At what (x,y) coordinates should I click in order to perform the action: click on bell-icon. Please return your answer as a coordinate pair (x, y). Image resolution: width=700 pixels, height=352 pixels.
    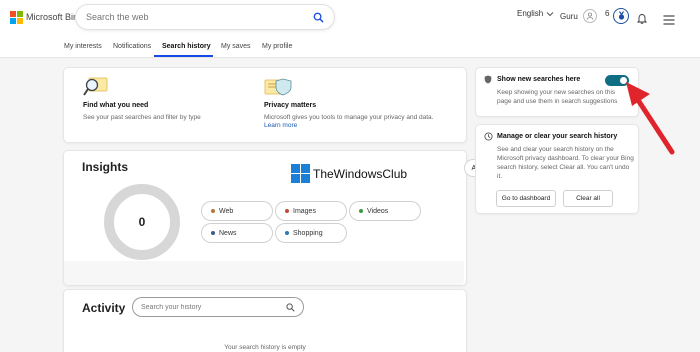
    Looking at the image, I should click on (642, 20).